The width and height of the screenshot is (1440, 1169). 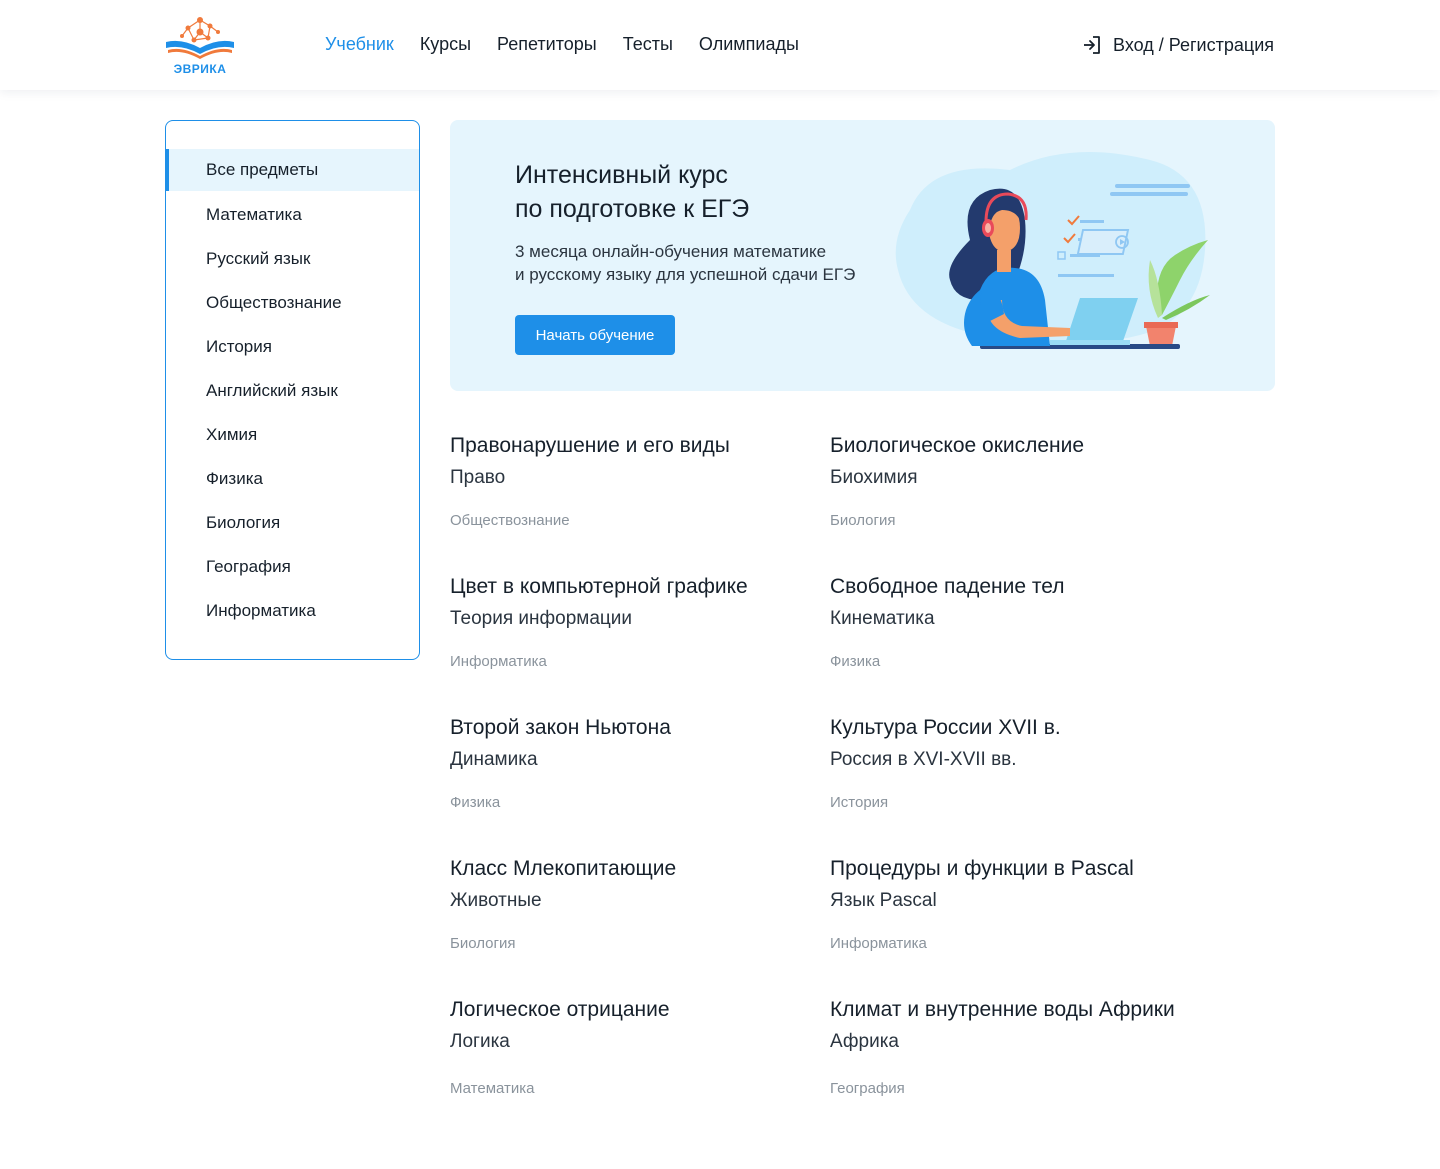 I want to click on card-title: Класс Млекопитающие, so click(x=563, y=868).